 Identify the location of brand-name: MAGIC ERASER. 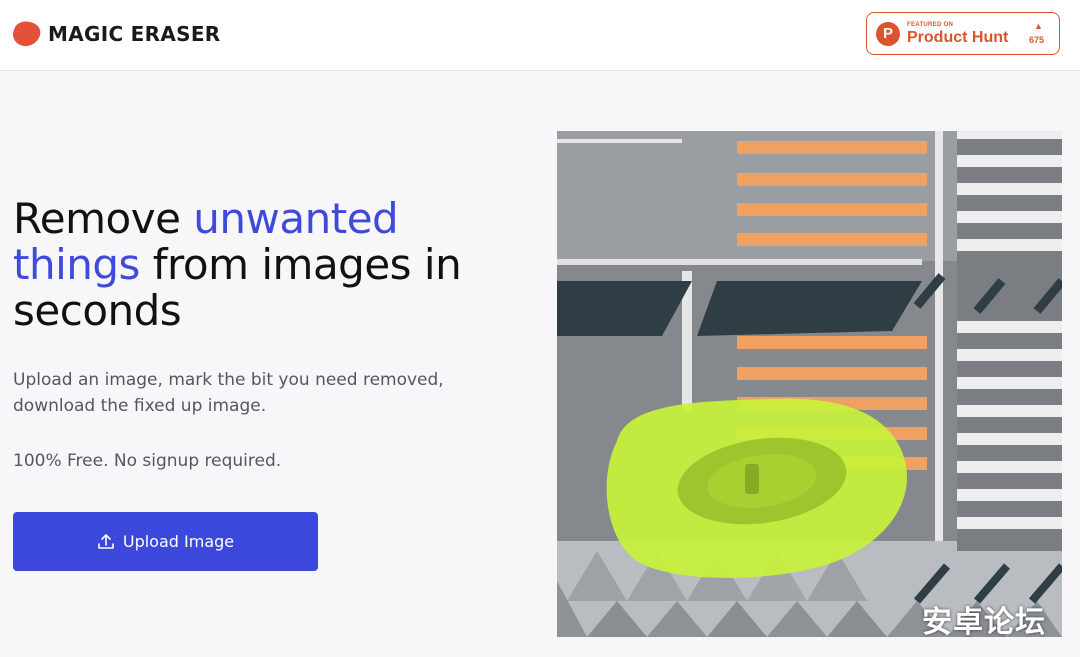
(134, 34).